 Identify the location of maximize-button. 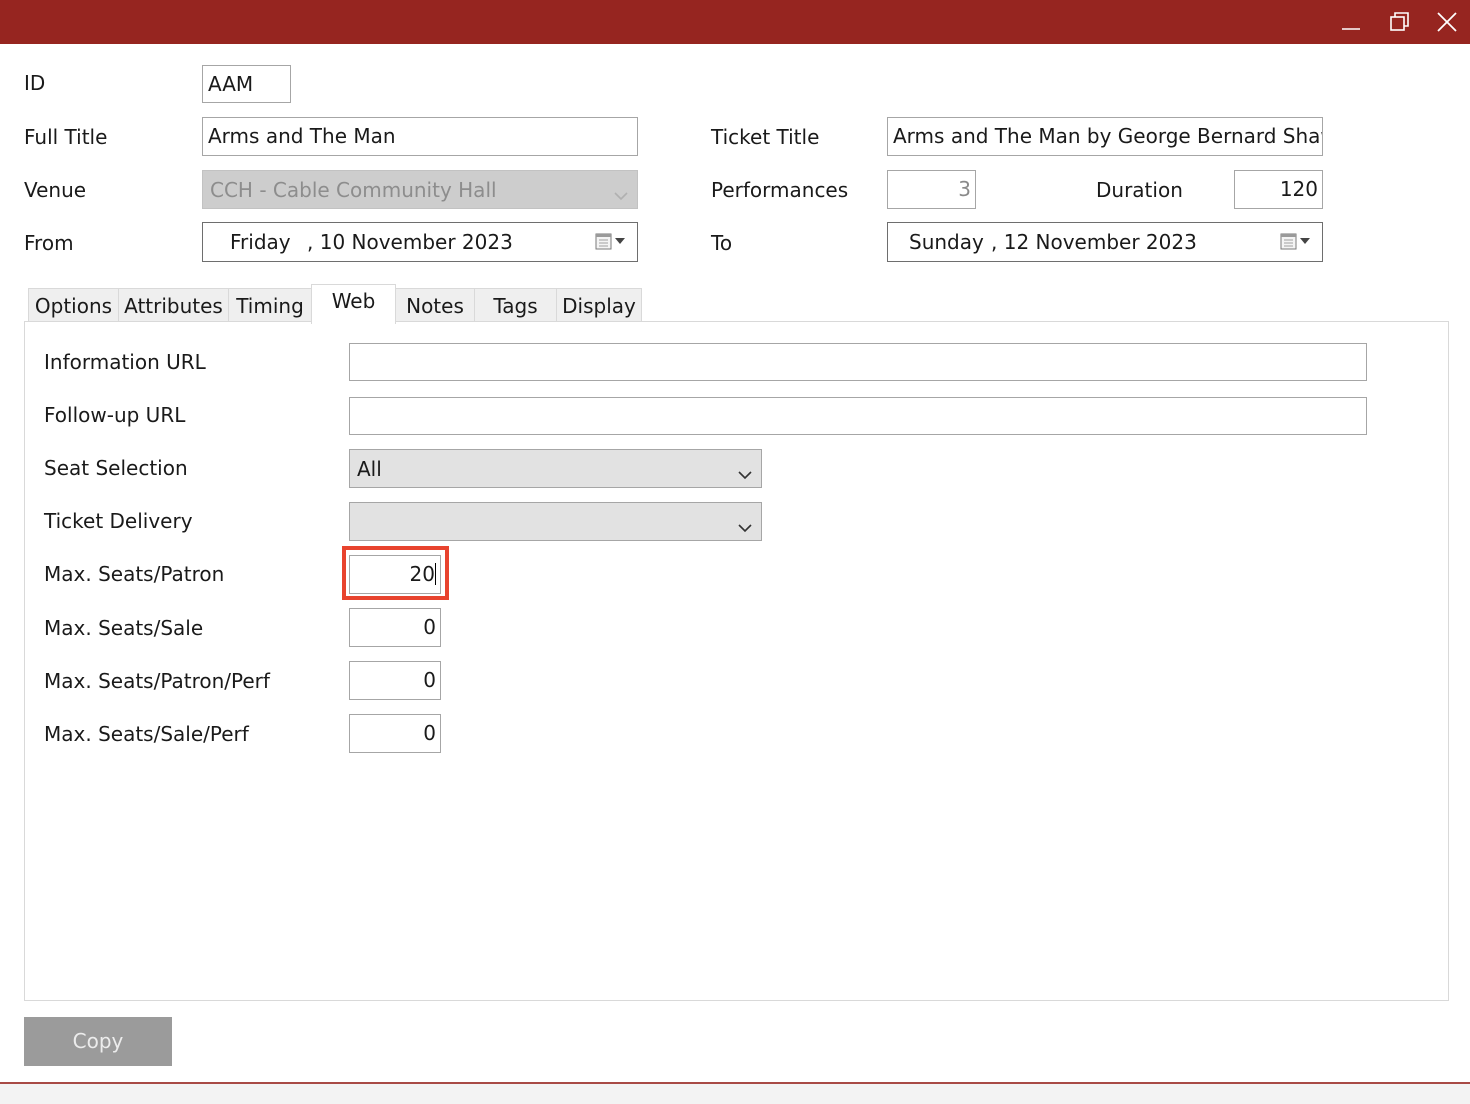
(1399, 22).